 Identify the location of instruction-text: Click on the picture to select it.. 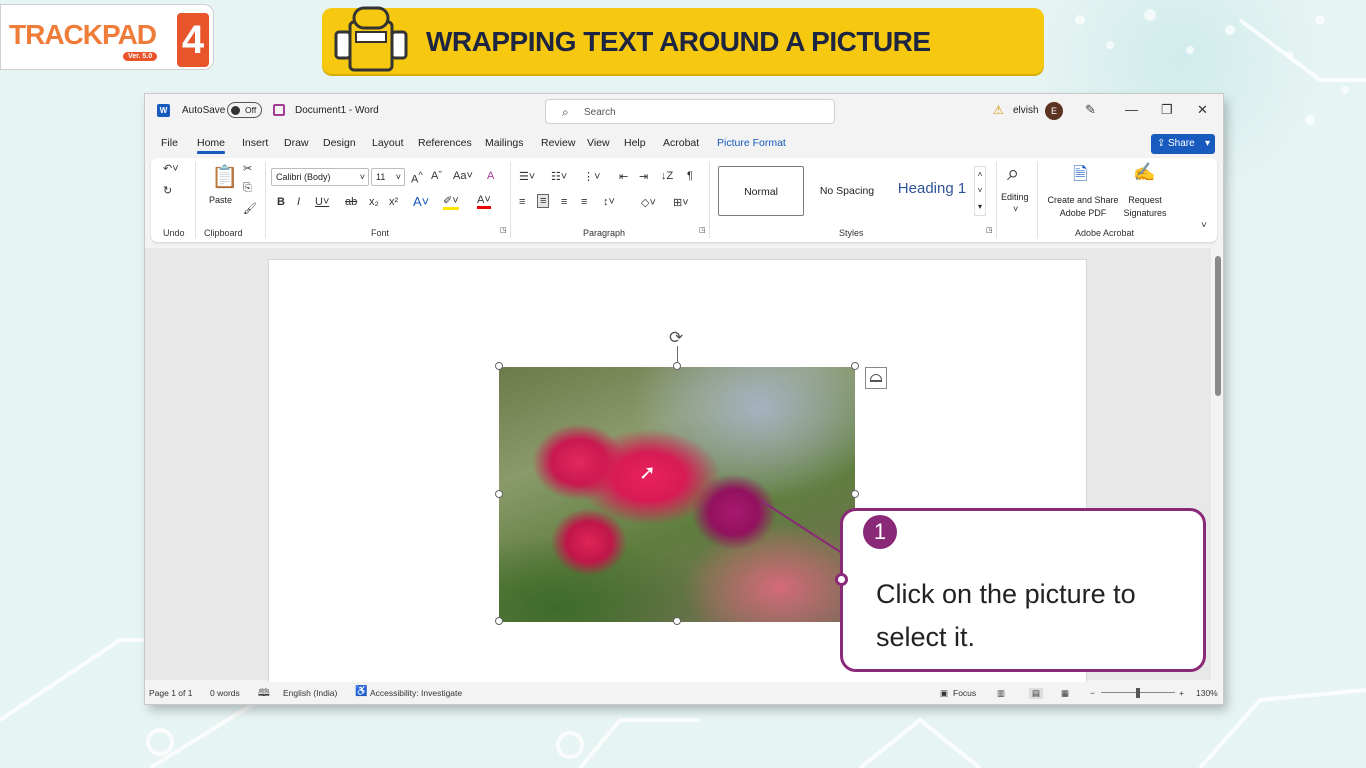
(1006, 615).